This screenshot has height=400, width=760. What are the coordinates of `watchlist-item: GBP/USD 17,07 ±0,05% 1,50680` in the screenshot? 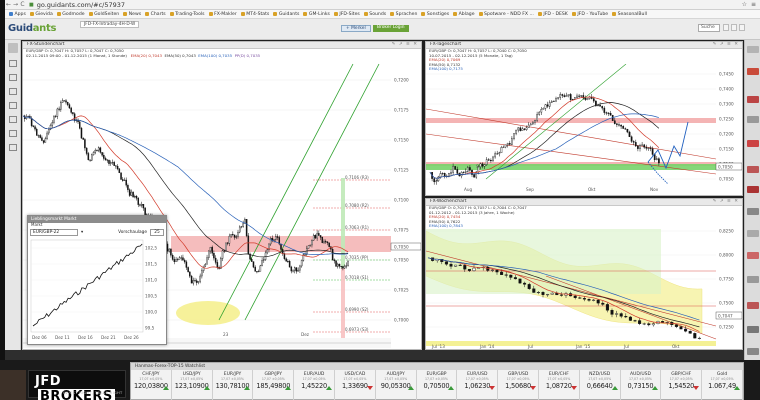 It's located at (518, 385).